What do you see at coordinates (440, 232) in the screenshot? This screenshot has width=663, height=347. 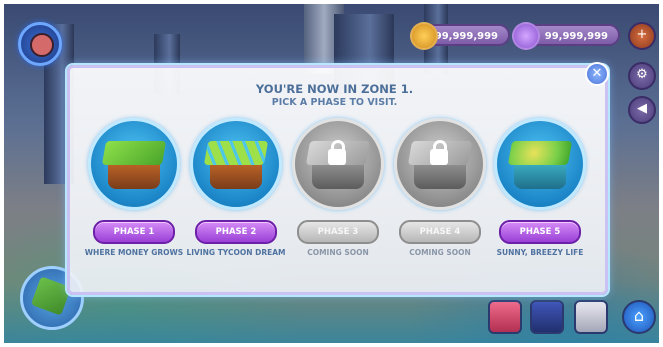 I see `phase-4-button: PHASE 4` at bounding box center [440, 232].